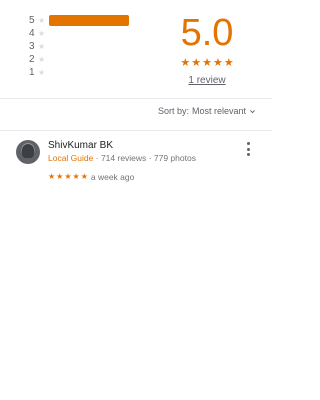 This screenshot has height=400, width=320. What do you see at coordinates (32, 46) in the screenshot?
I see `histogram-label: 3` at bounding box center [32, 46].